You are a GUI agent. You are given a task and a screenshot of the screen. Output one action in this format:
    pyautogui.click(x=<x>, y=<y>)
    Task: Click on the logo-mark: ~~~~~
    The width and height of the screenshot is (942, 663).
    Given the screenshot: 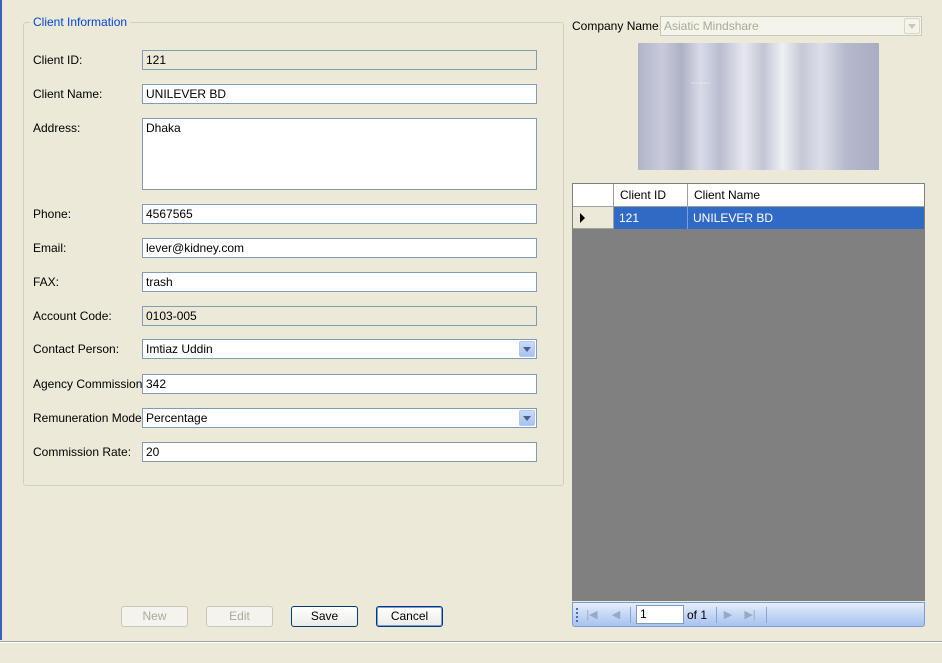 What is the action you would take?
    pyautogui.click(x=701, y=84)
    